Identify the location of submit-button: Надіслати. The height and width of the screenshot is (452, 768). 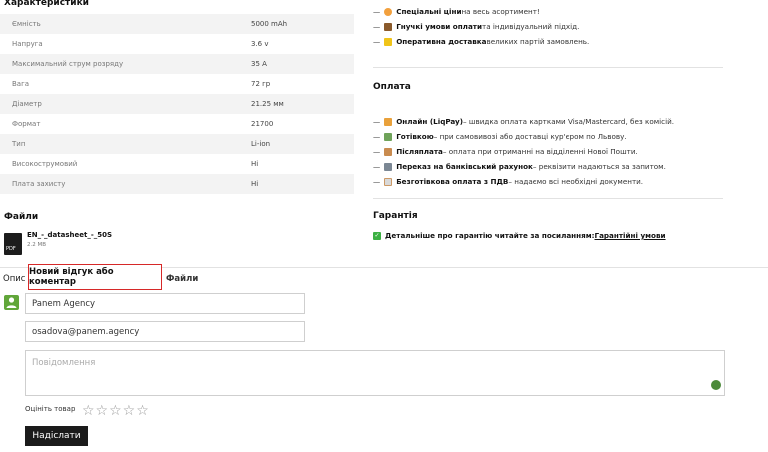
(56, 436).